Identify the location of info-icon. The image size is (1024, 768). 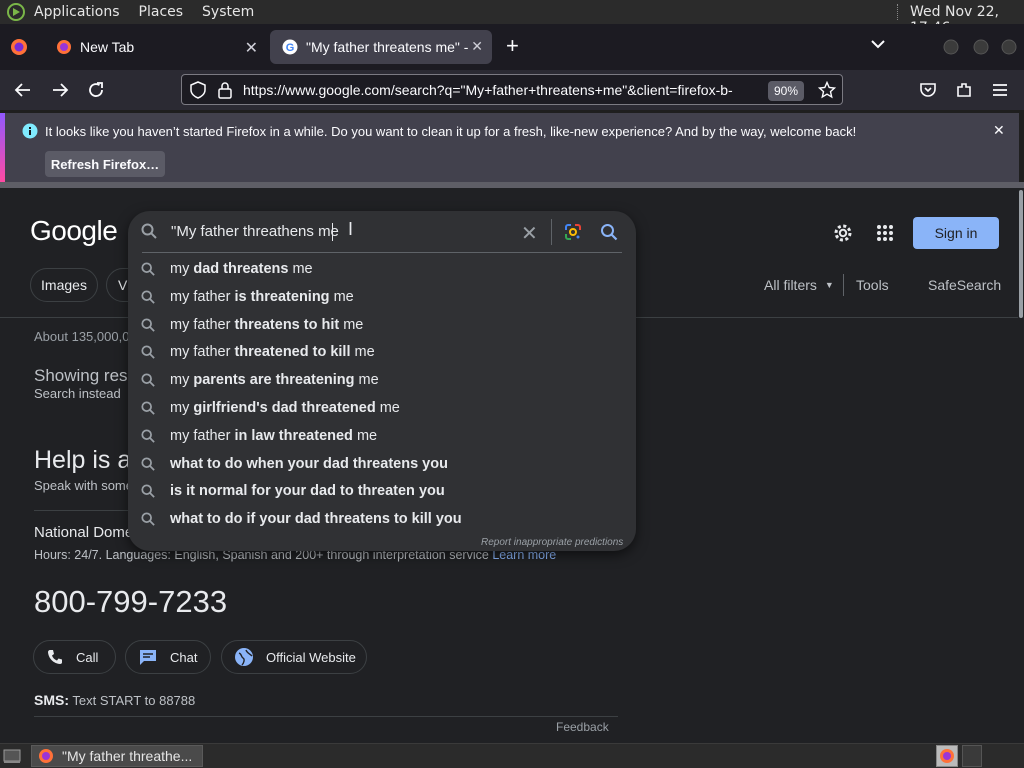
(30, 131).